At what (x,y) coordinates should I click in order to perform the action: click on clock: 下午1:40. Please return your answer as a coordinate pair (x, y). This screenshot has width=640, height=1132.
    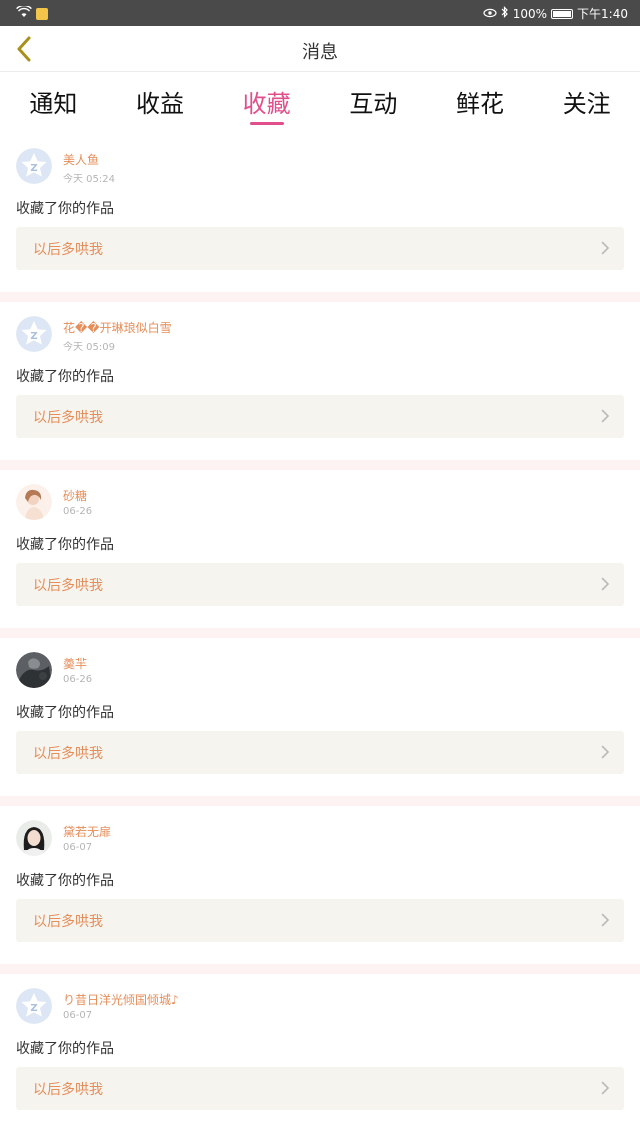
    Looking at the image, I should click on (602, 14).